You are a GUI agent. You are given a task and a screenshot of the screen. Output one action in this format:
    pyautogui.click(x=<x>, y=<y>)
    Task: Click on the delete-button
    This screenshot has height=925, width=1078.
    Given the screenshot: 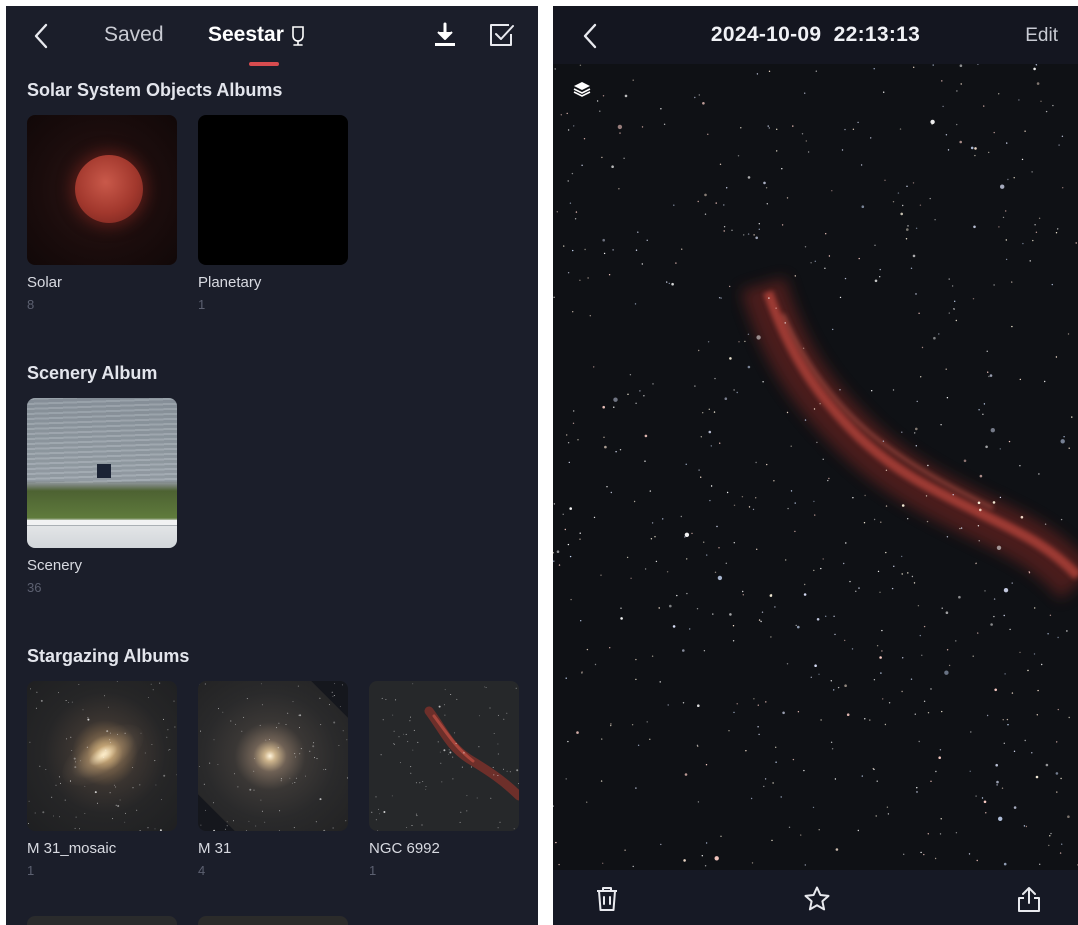 What is the action you would take?
    pyautogui.click(x=607, y=899)
    